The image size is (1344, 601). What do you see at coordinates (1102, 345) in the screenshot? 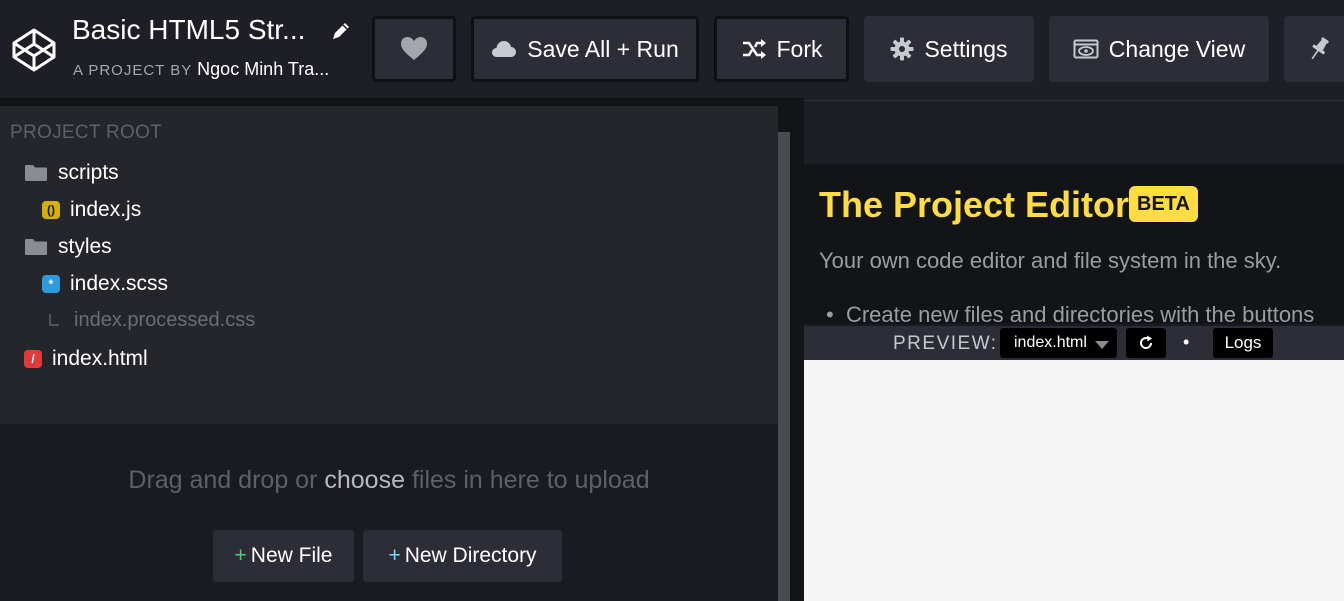
I see `chevron-down-icon` at bounding box center [1102, 345].